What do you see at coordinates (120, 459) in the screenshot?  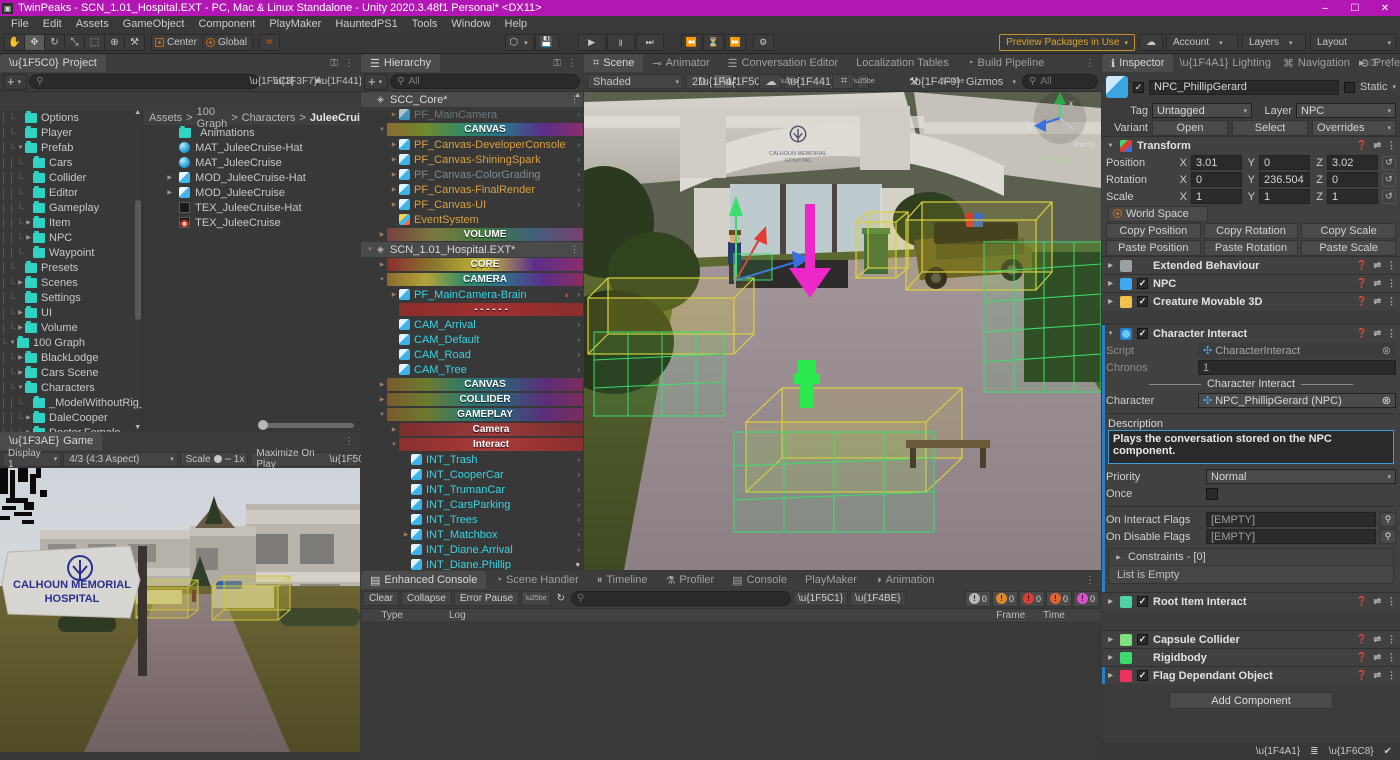 I see `aspect-dropdown: 4/3 (4:3 Aspect) ▾` at bounding box center [120, 459].